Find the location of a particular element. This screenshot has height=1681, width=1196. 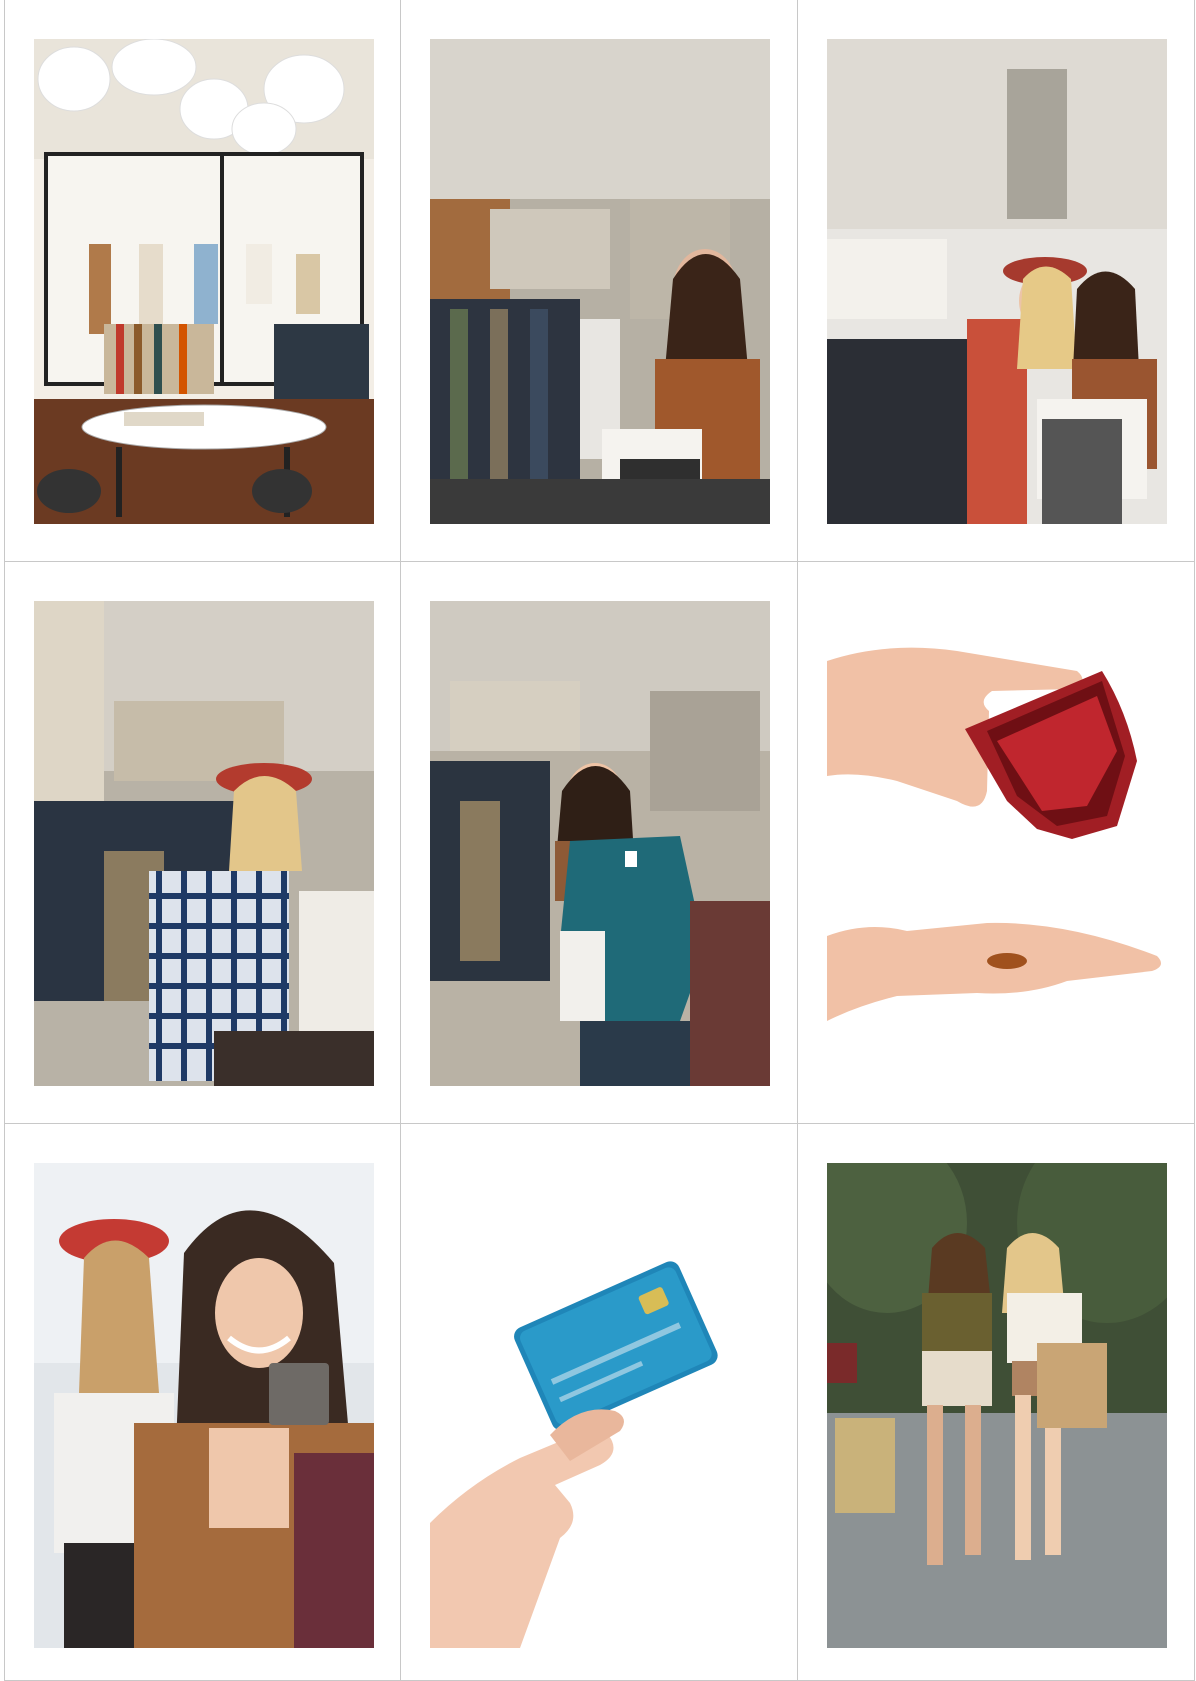

woman-browsing-clothes-photo is located at coordinates (600, 281).